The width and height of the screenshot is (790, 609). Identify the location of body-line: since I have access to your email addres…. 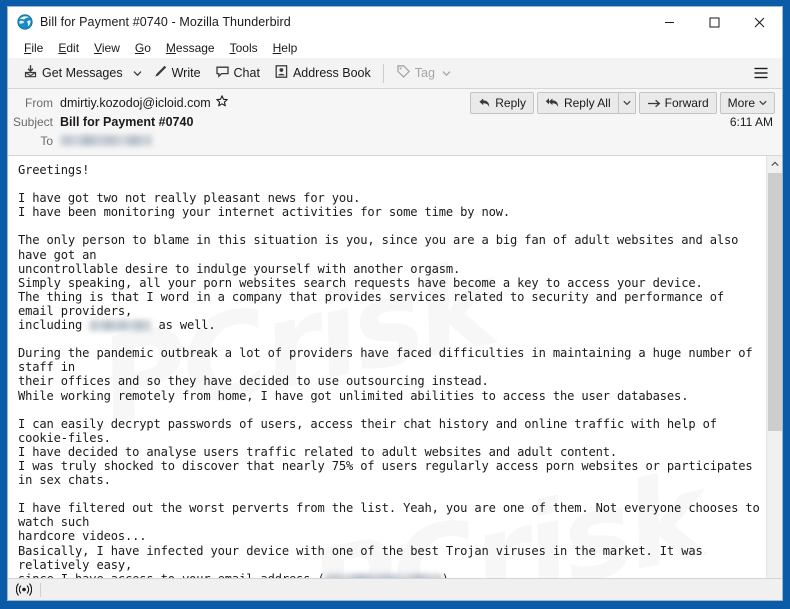
(392, 575).